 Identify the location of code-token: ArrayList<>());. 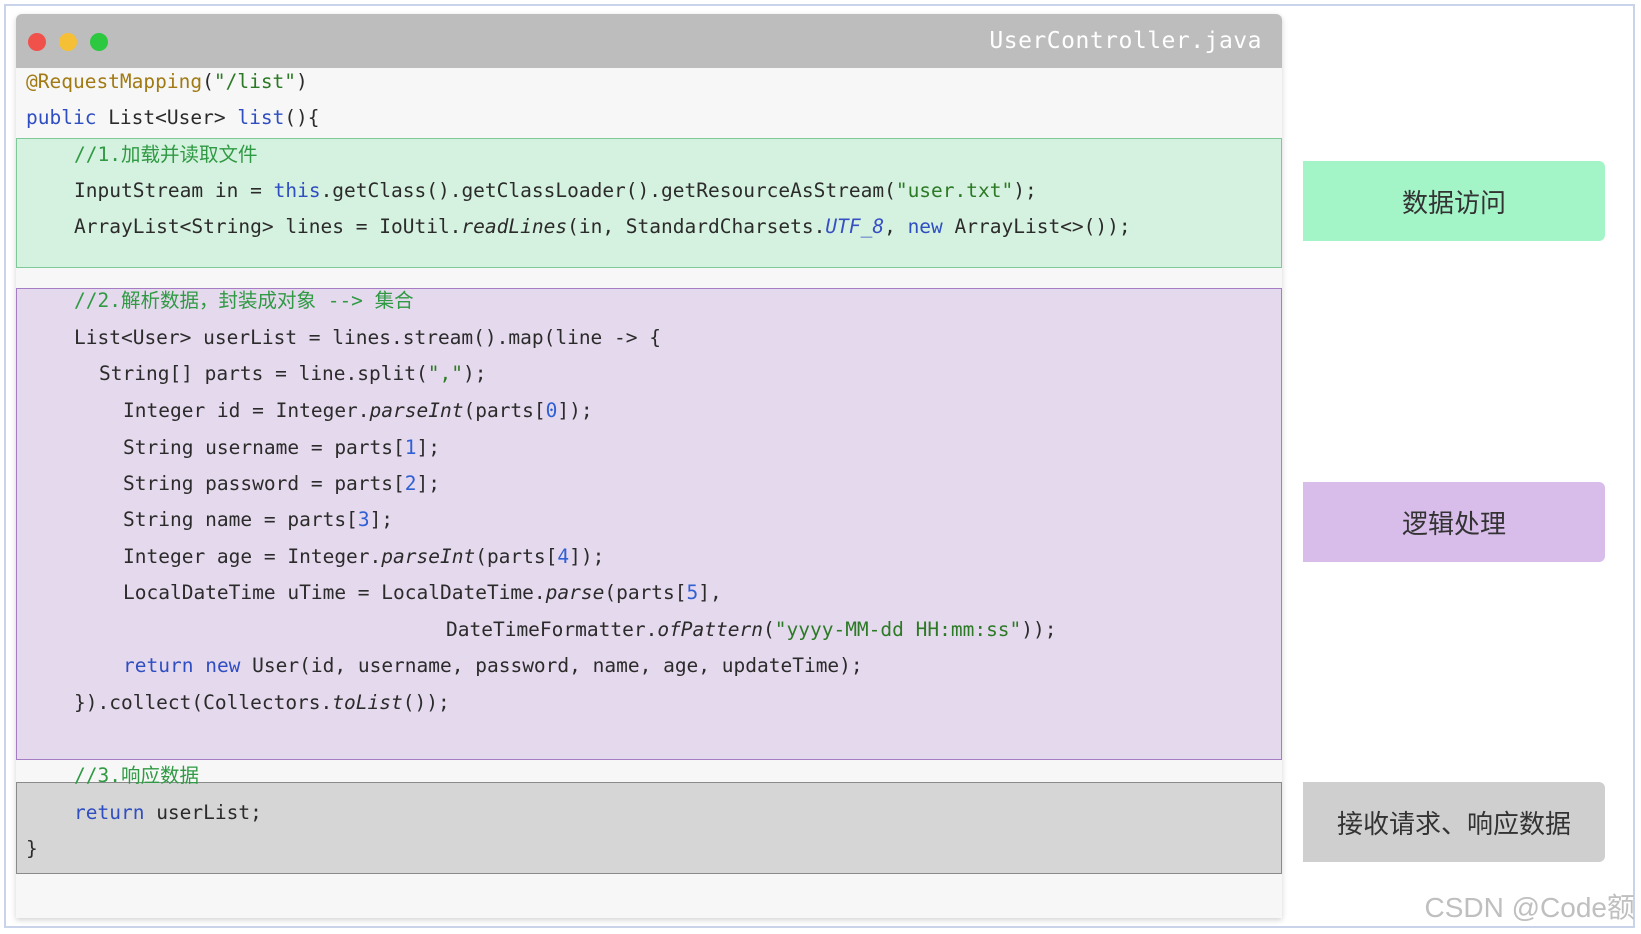
(1036, 226).